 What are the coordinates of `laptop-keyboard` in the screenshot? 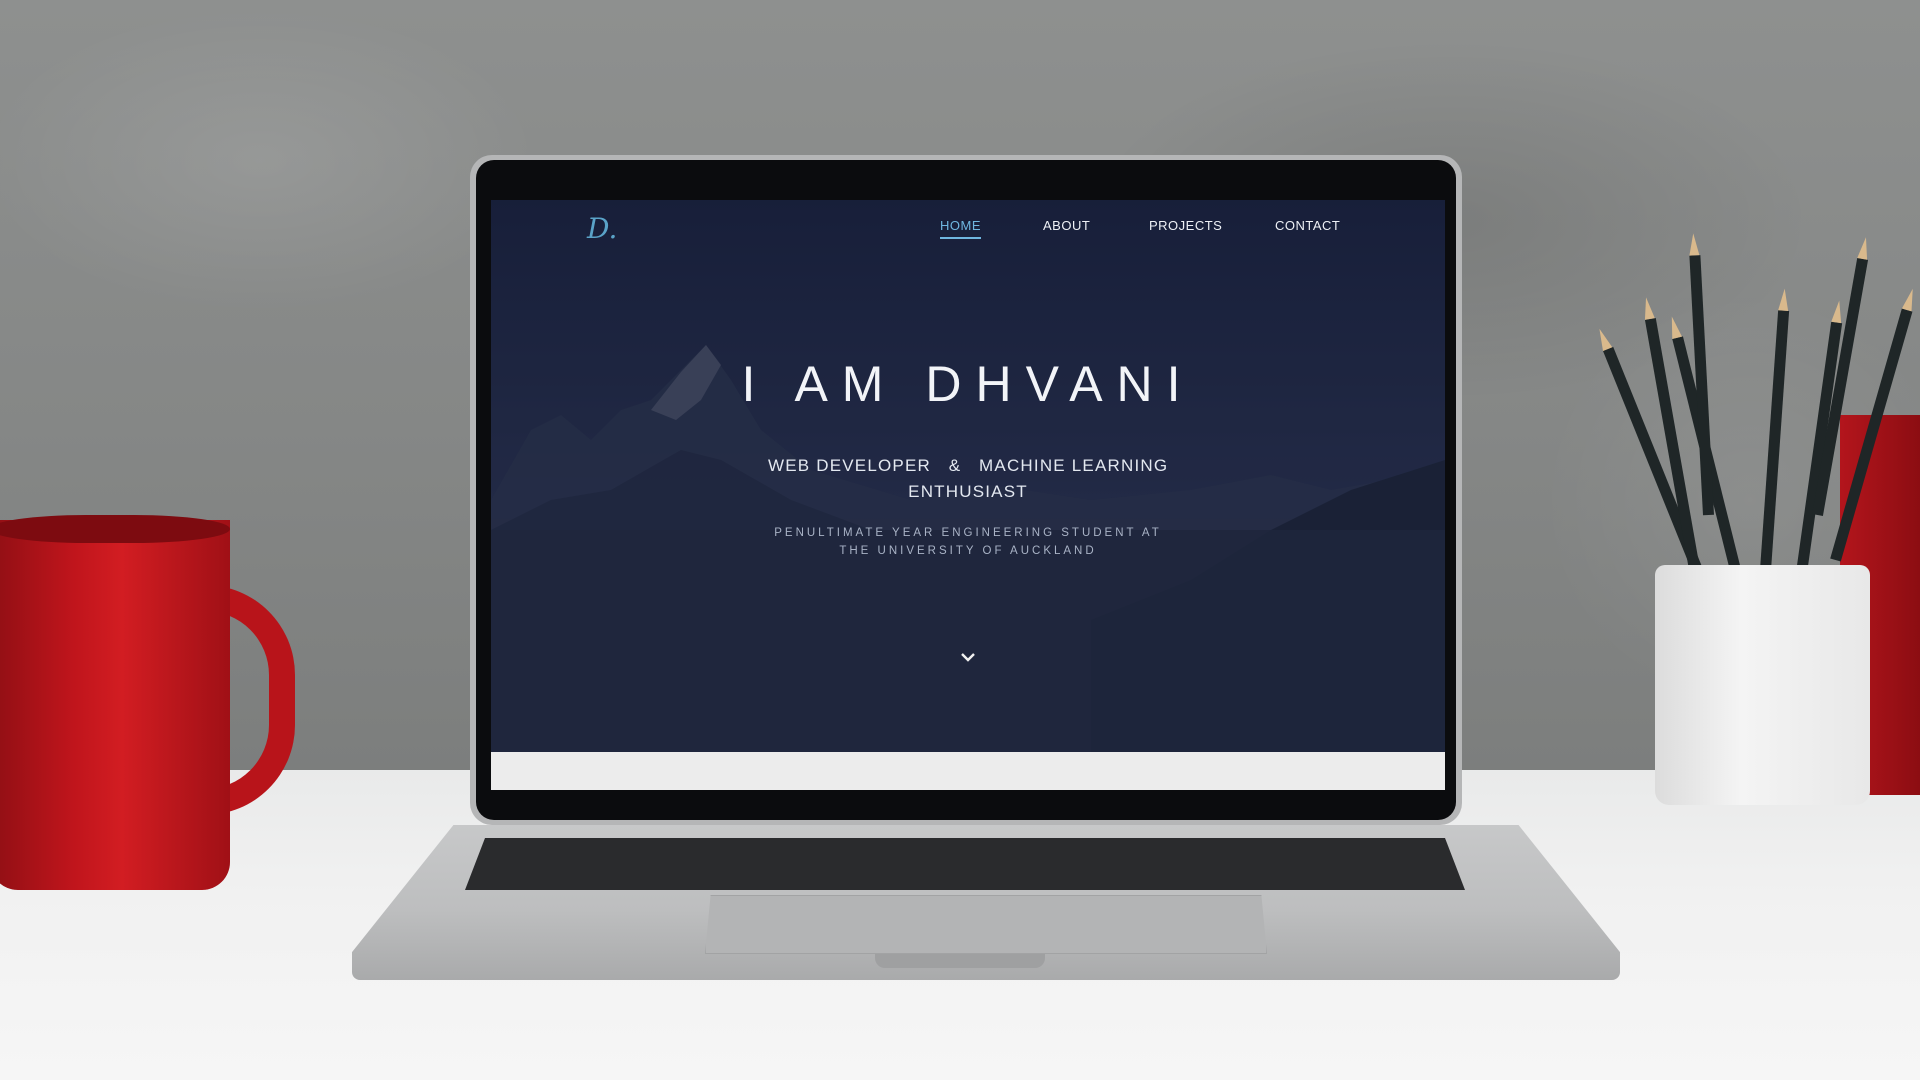 It's located at (965, 864).